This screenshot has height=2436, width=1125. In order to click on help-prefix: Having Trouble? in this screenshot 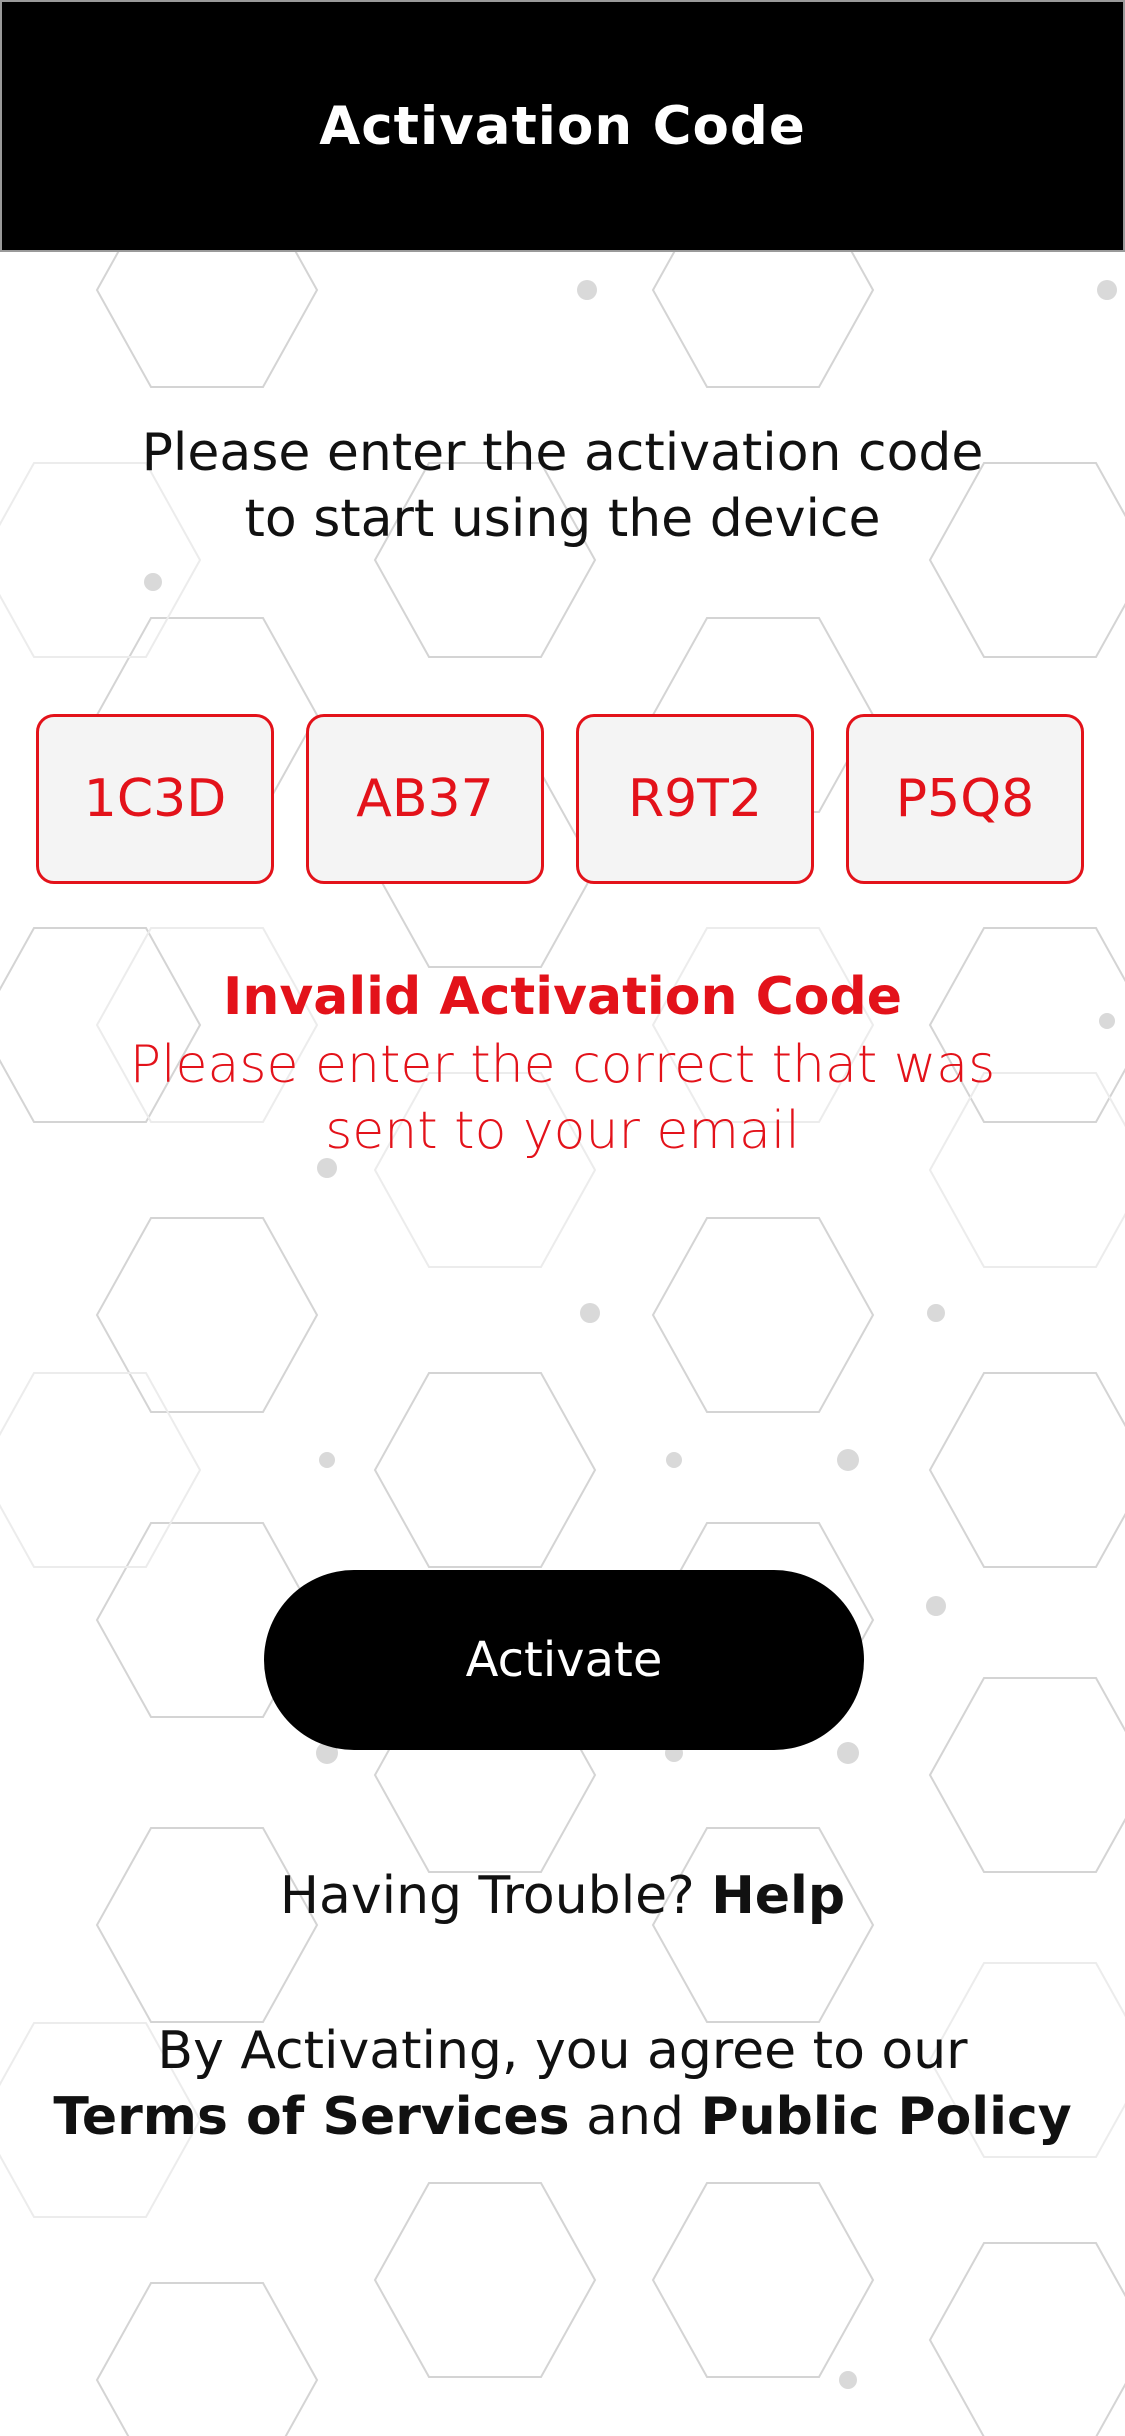, I will do `click(487, 1896)`.